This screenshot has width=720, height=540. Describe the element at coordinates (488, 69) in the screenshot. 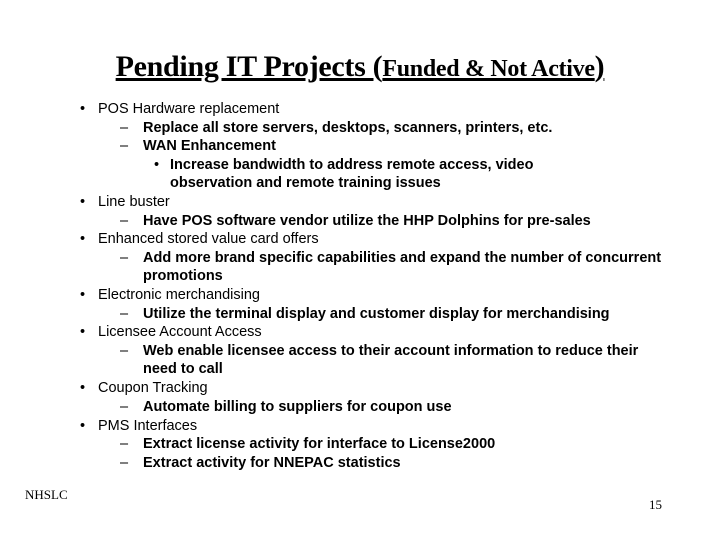

I see `title-parenthetical: Funded & Not Active` at that location.